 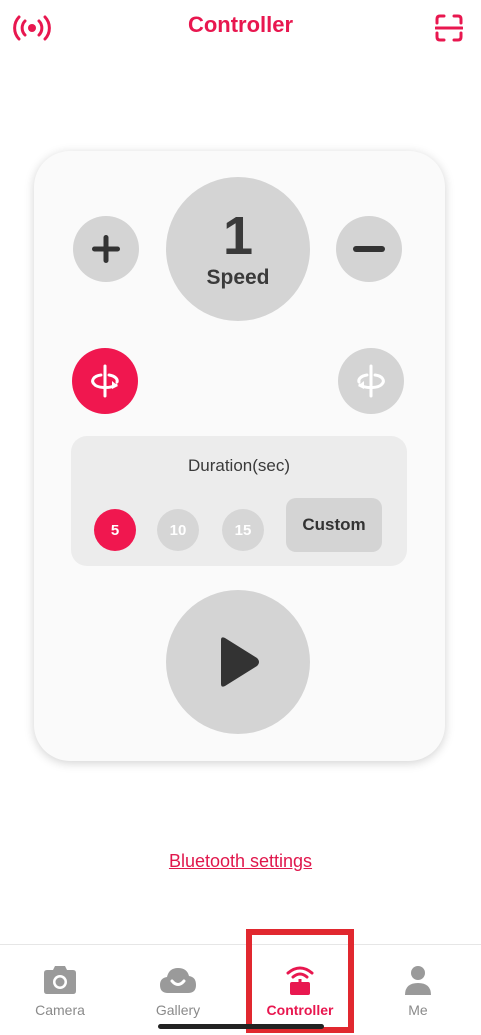 I want to click on tab-me-label: Me, so click(x=418, y=1010).